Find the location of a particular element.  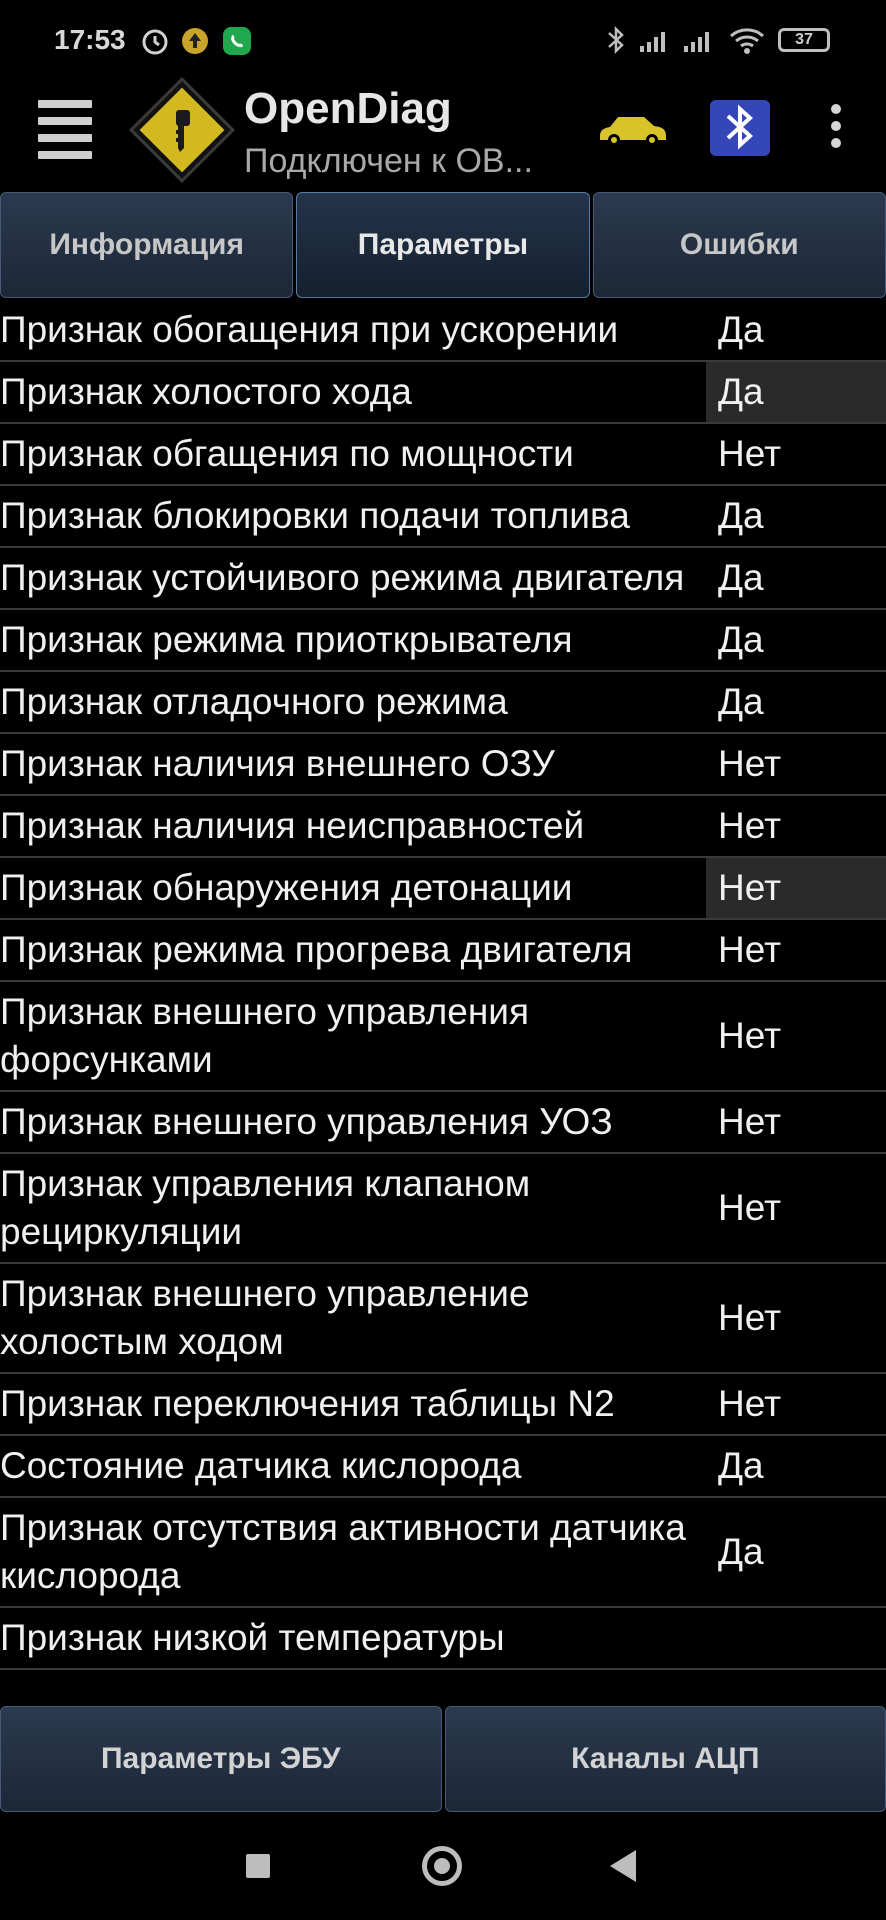

param-row: Признак переключения таблицы N2 Нет is located at coordinates (443, 1405).